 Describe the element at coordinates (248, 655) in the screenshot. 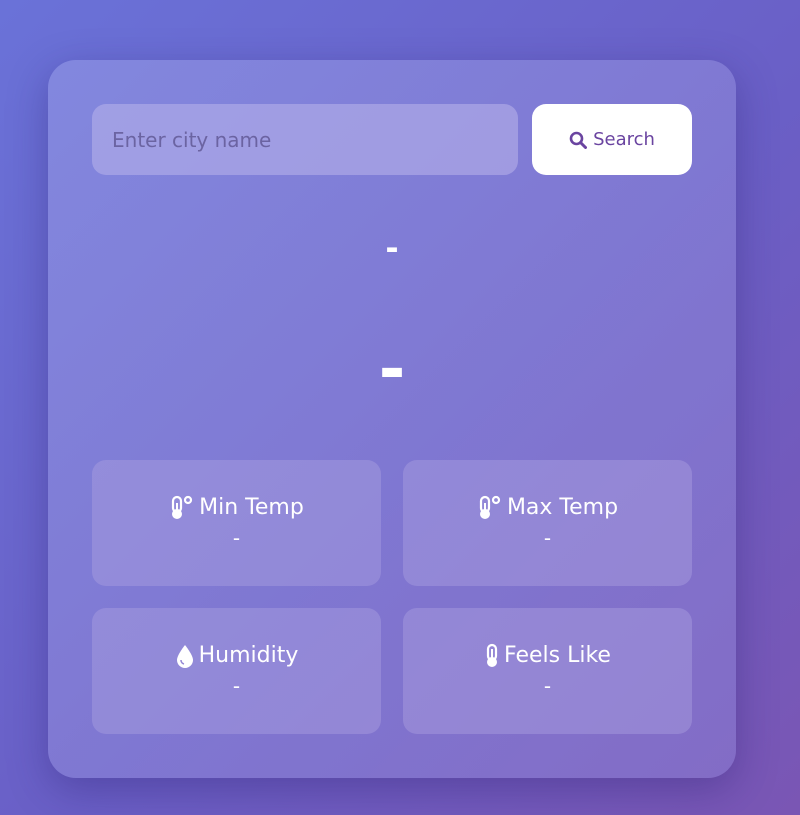

I see `humidity-label: Humidity` at that location.